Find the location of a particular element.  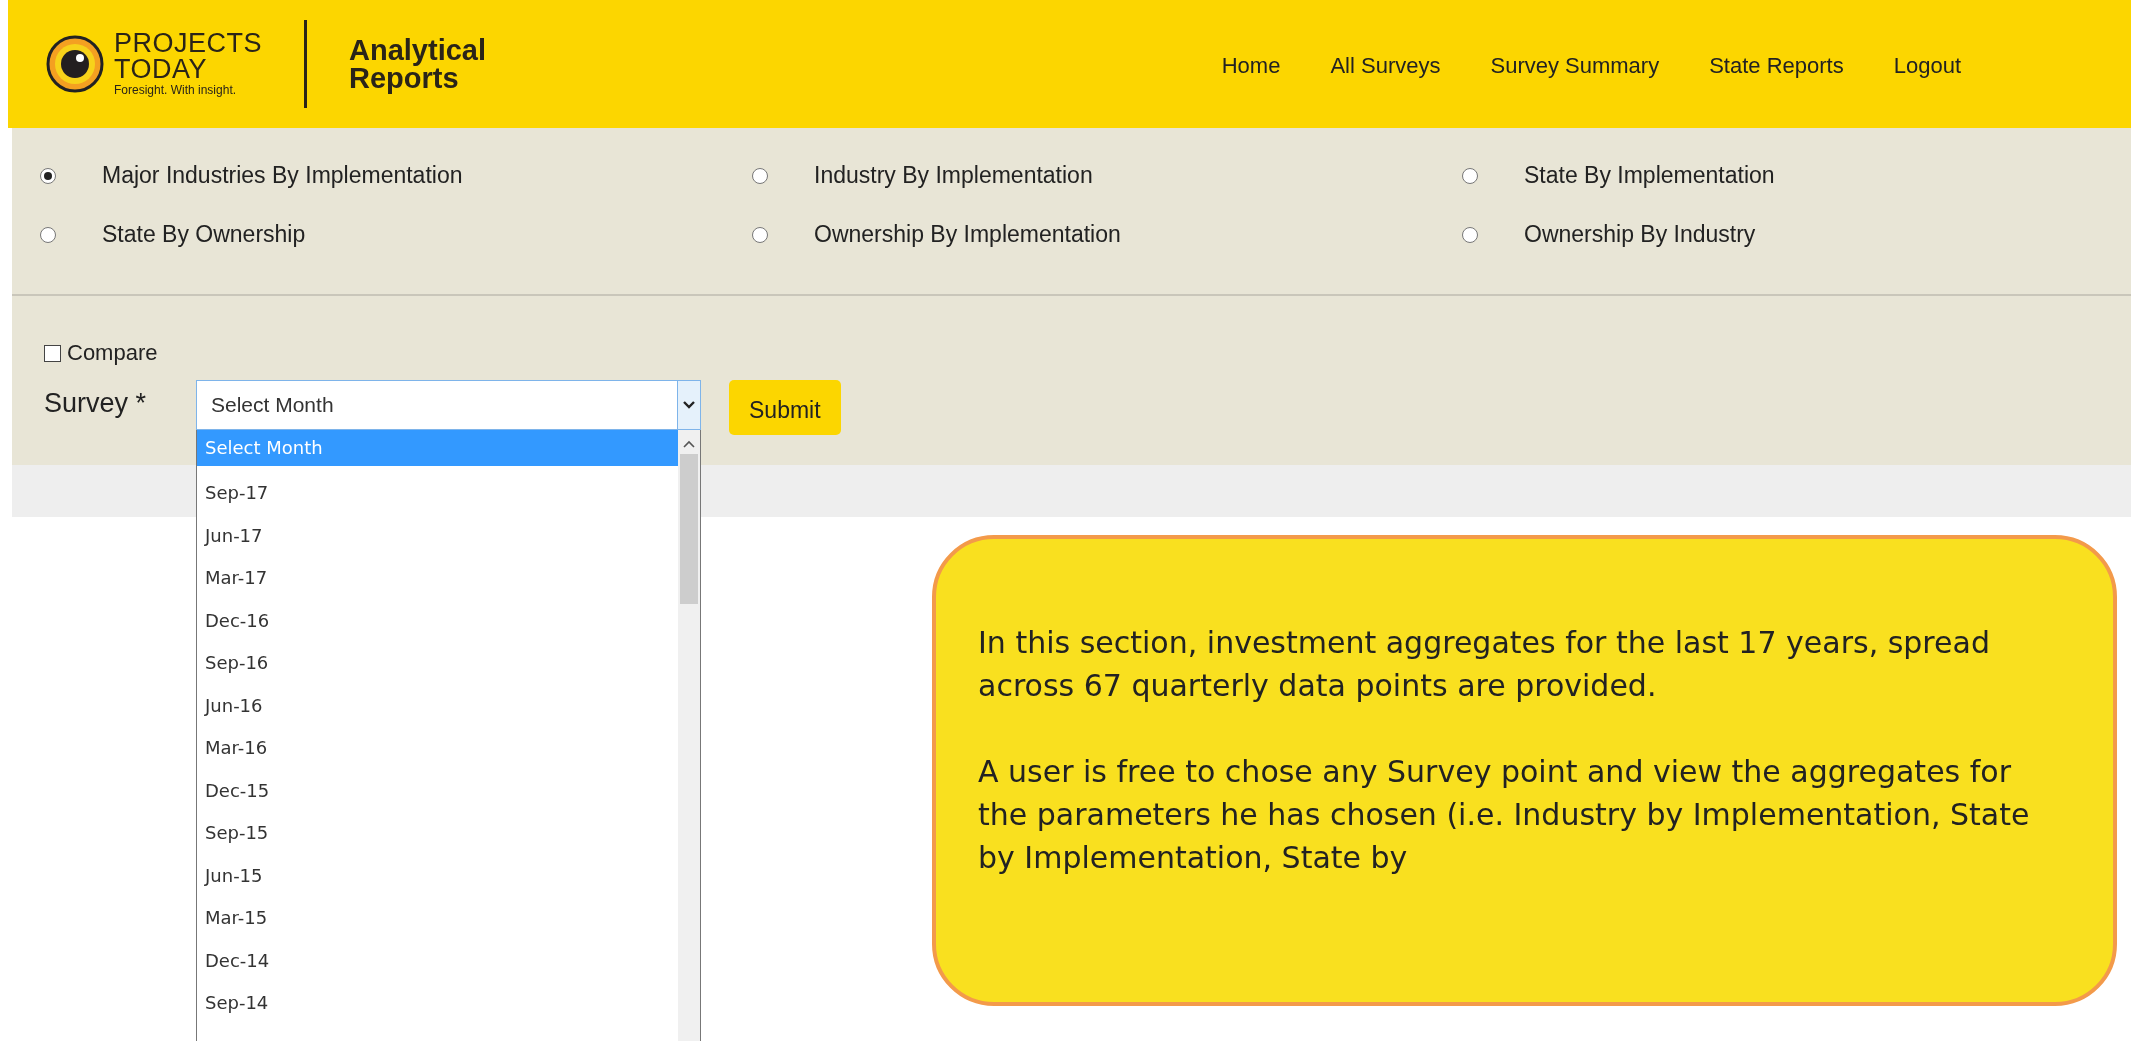

survey-select: Select Month is located at coordinates (448, 405).